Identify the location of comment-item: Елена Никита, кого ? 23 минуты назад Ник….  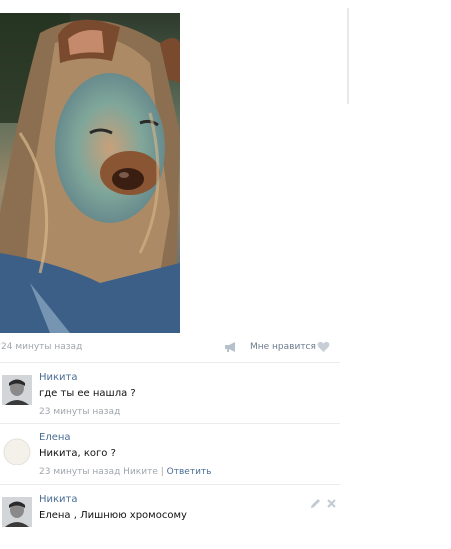
(172, 459).